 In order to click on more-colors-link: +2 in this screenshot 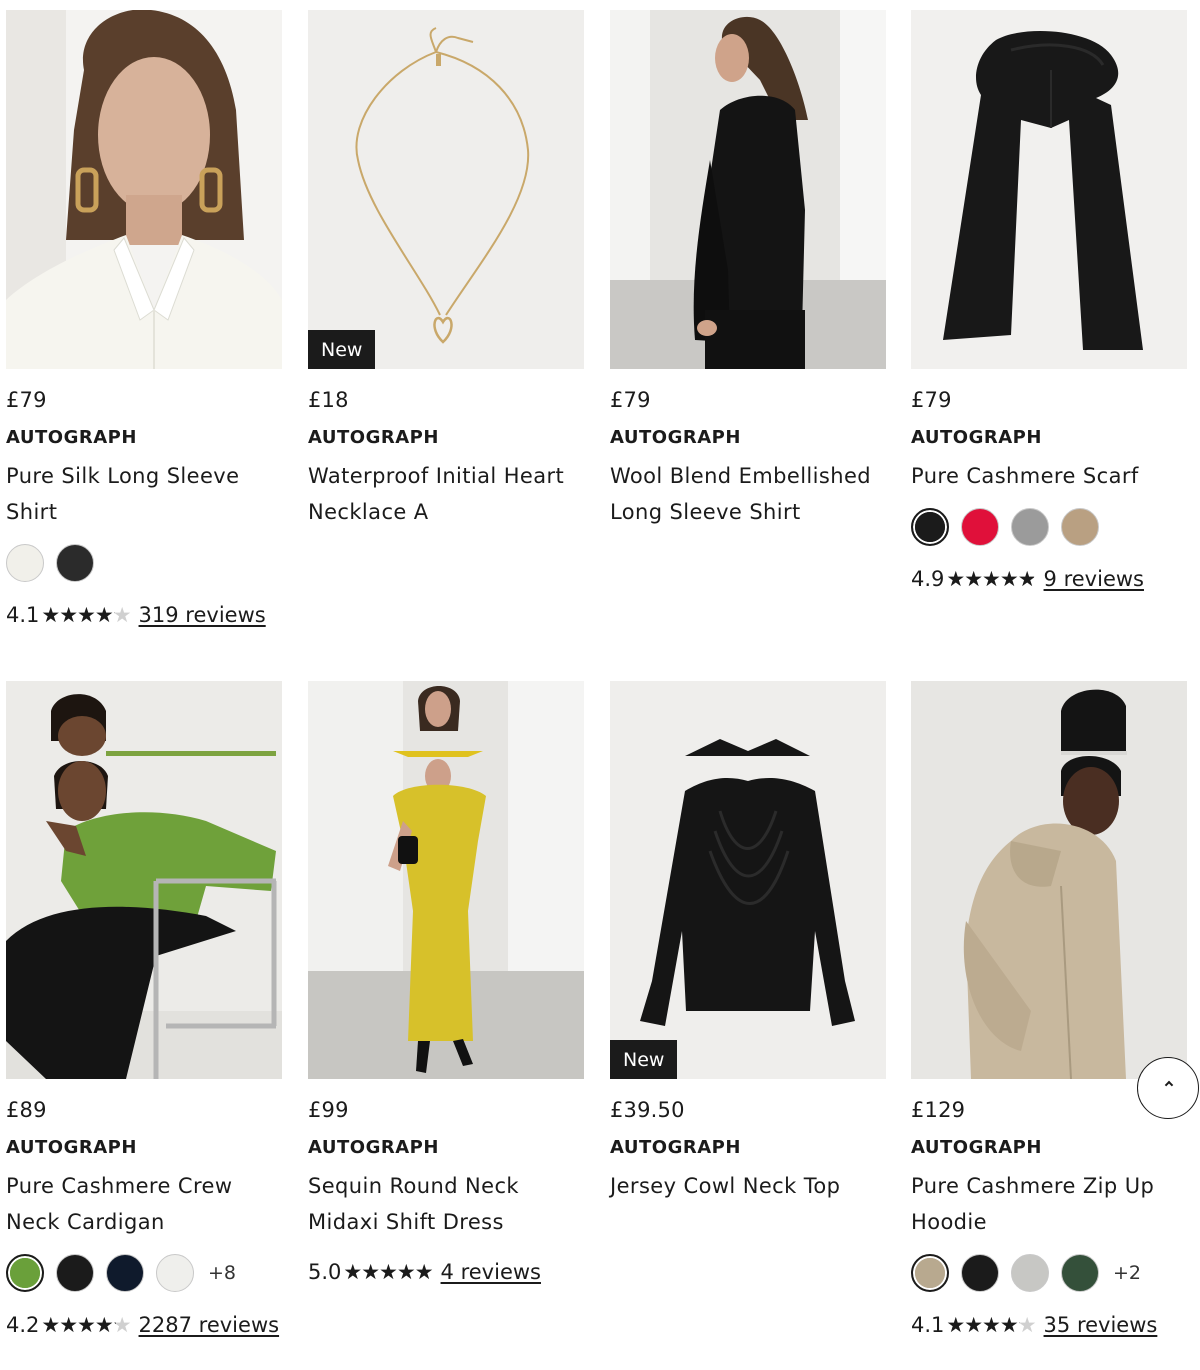, I will do `click(1127, 1273)`.